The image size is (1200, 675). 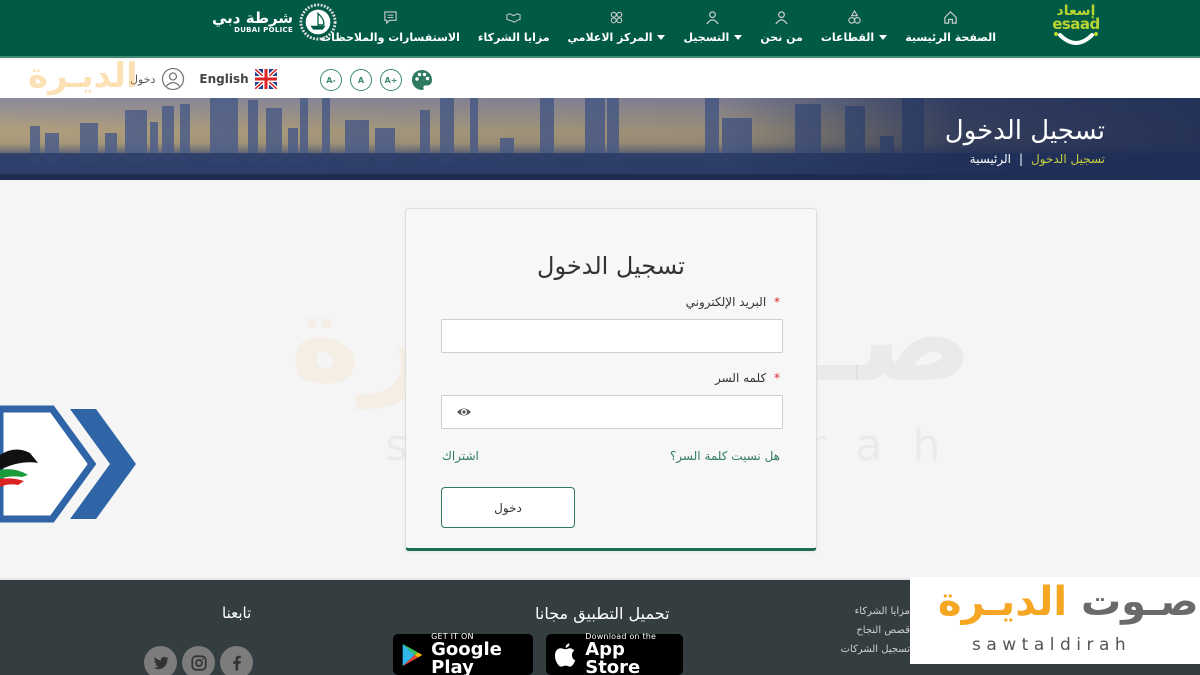 What do you see at coordinates (951, 17) in the screenshot?
I see `home-icon` at bounding box center [951, 17].